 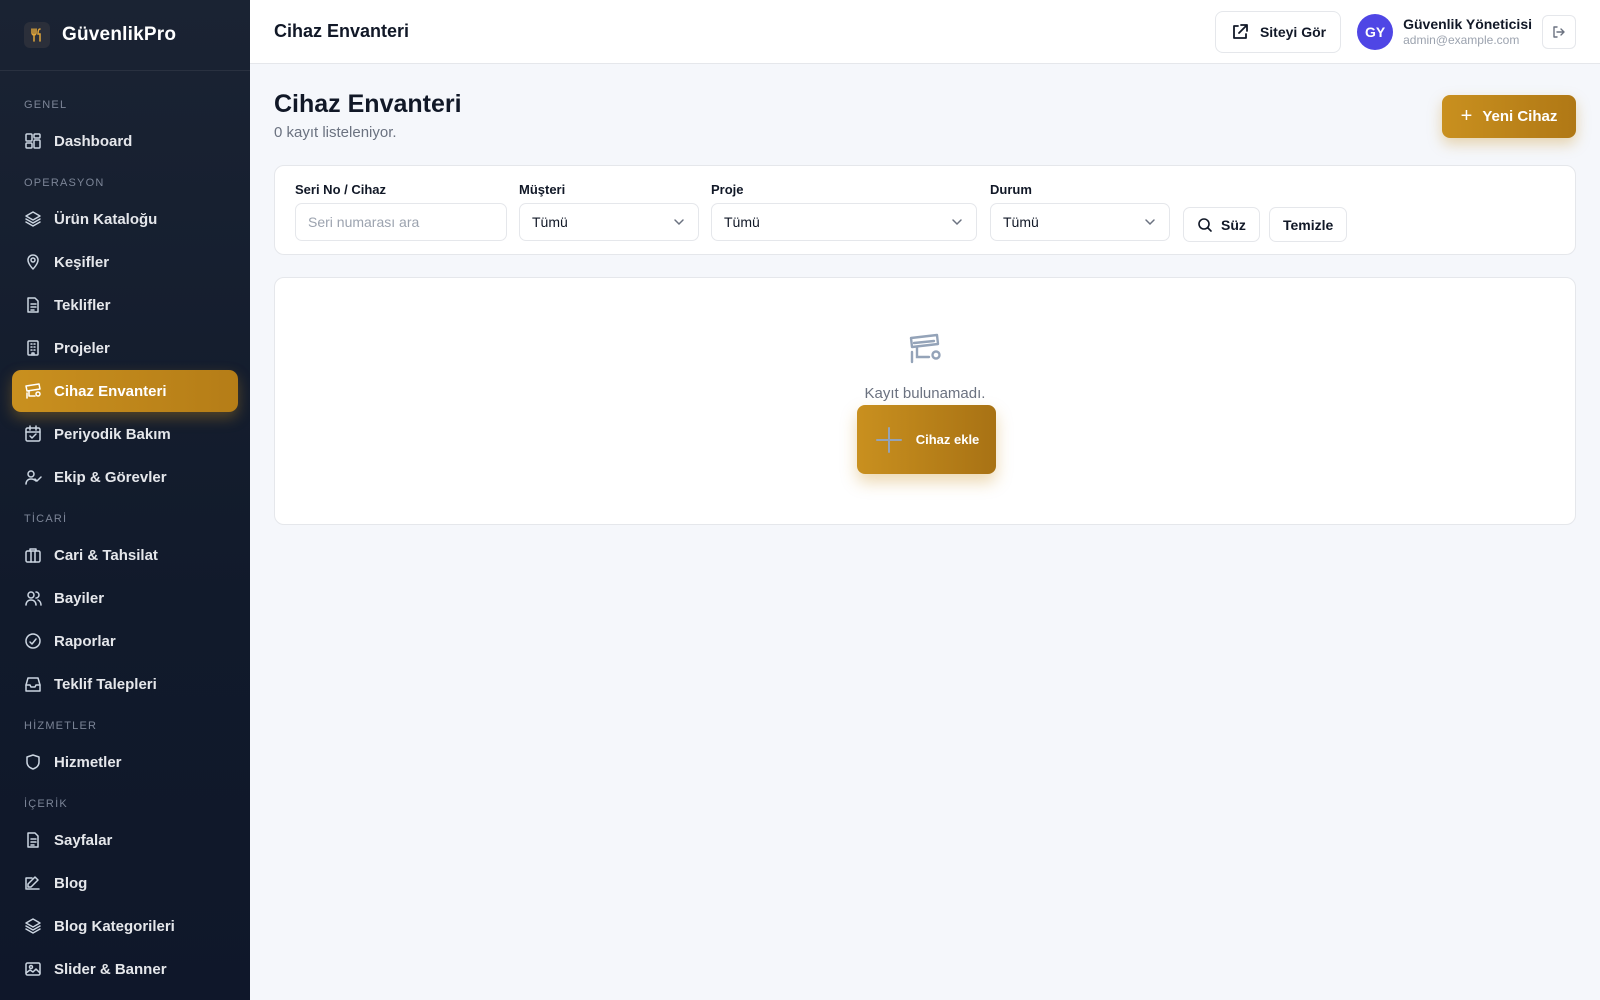 I want to click on serial-search-input: Seri numarası ara, so click(x=401, y=222).